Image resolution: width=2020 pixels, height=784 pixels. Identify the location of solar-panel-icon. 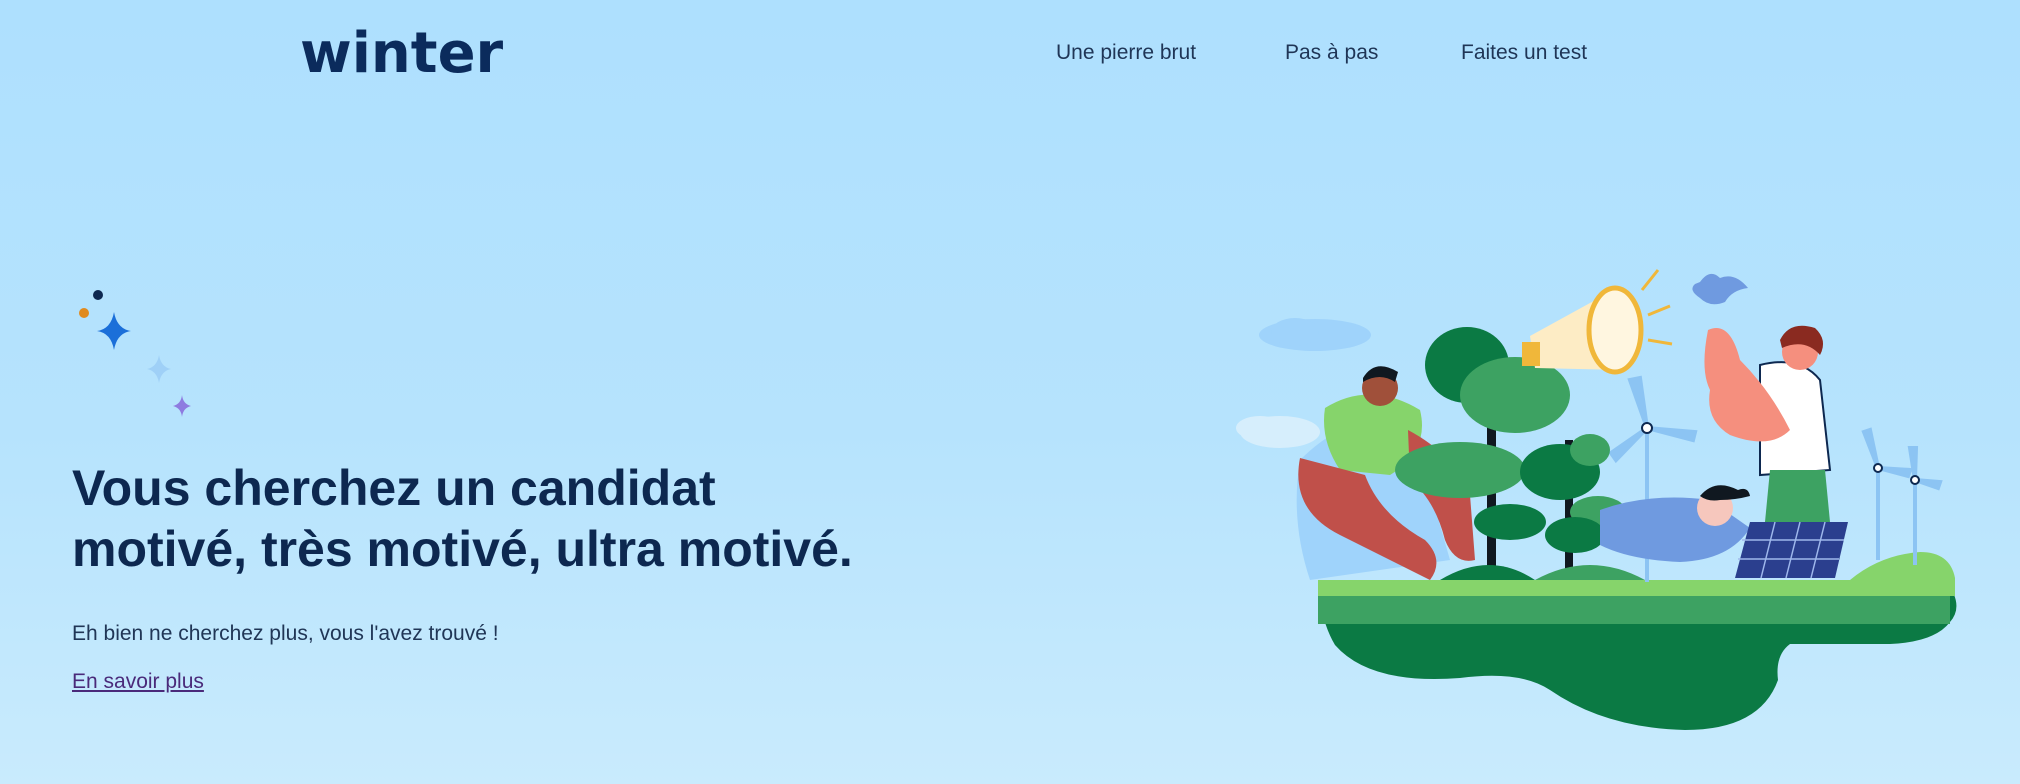
(1791, 550).